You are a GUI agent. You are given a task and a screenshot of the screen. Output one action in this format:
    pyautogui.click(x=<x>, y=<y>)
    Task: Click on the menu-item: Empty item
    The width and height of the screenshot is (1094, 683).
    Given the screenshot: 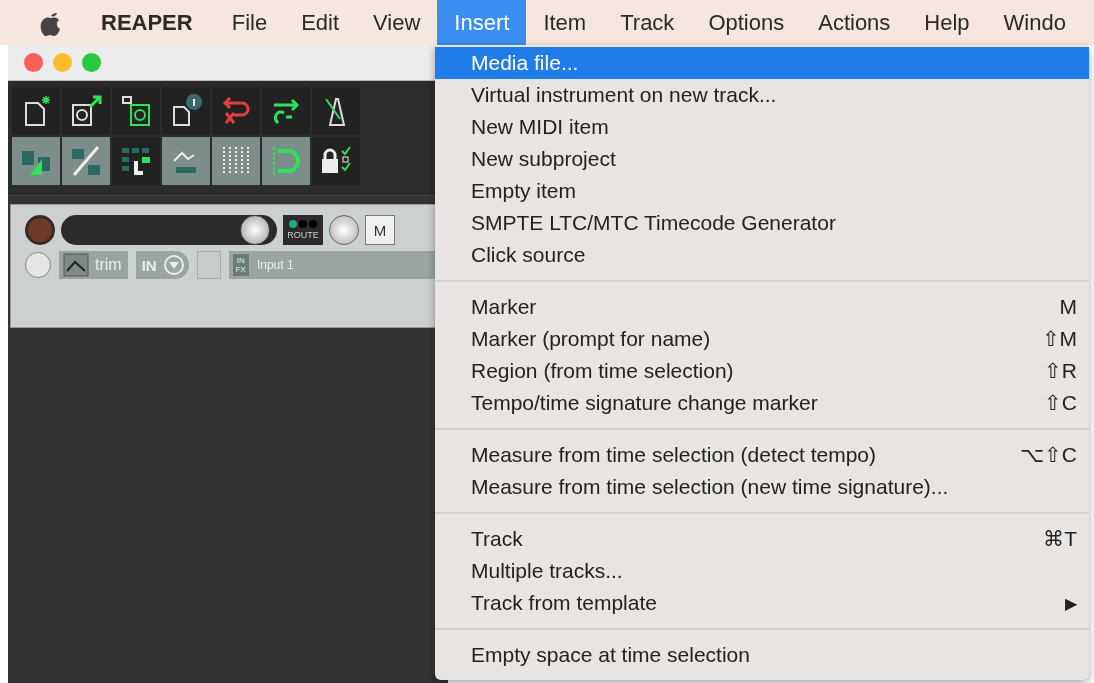 What is the action you would take?
    pyautogui.click(x=762, y=191)
    